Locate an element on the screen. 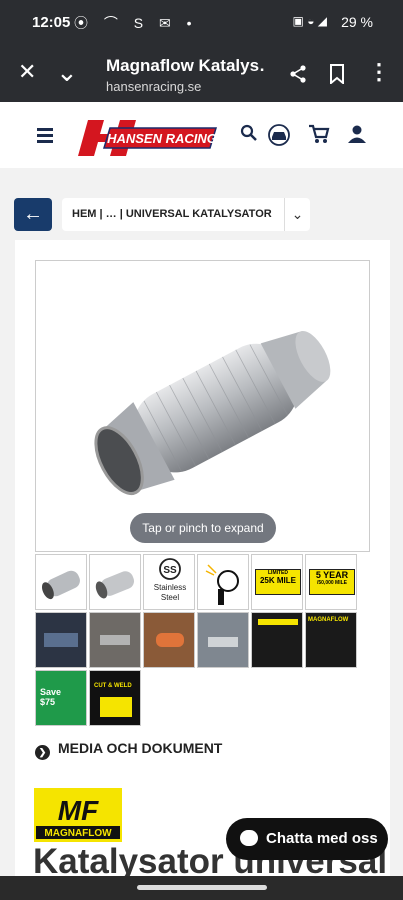 The height and width of the screenshot is (900, 403). cut-weld-icon is located at coordinates (222, 584).